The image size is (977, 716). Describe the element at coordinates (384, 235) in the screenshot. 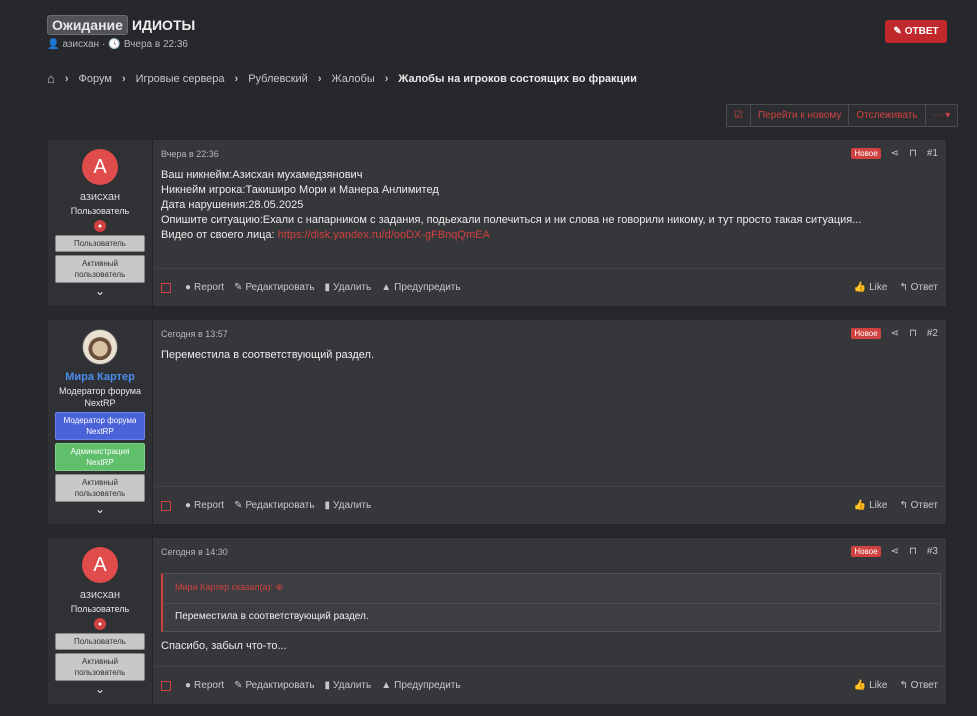

I see `video-link: https://disk.yandex.ru/d/ooDX-gFBnqQmEA` at that location.